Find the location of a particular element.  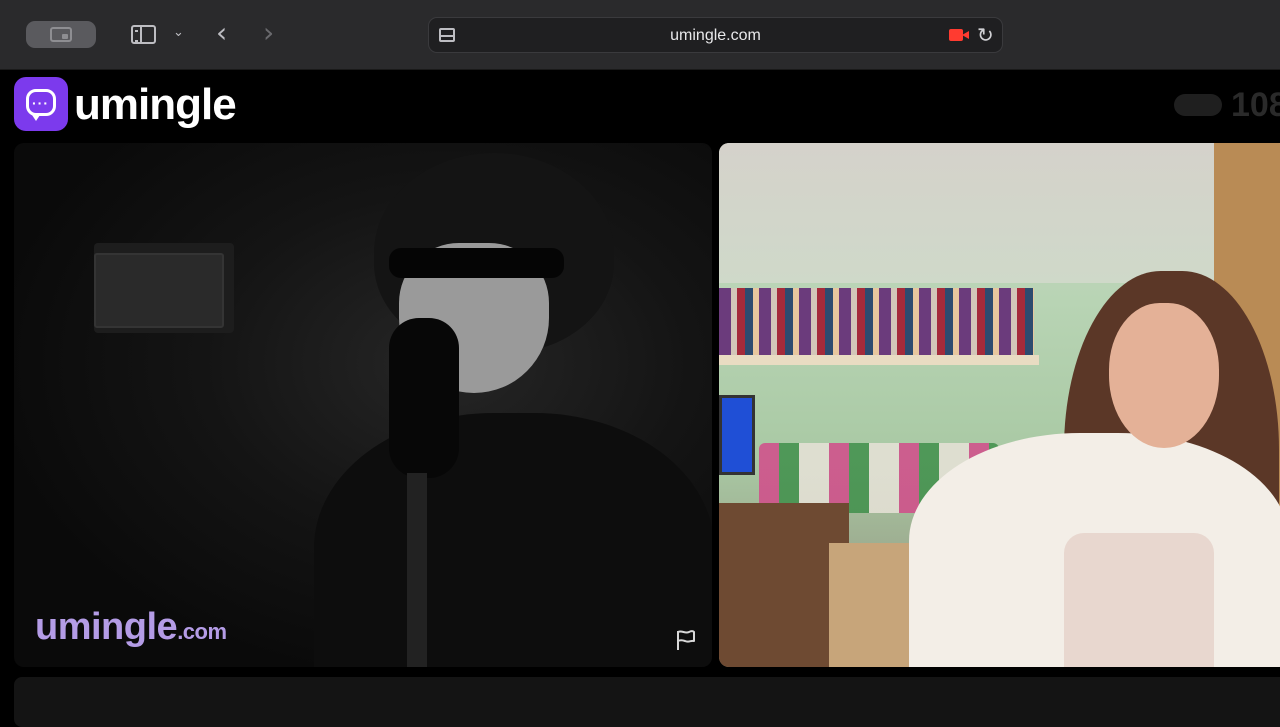

tab-overview-button is located at coordinates (61, 34).